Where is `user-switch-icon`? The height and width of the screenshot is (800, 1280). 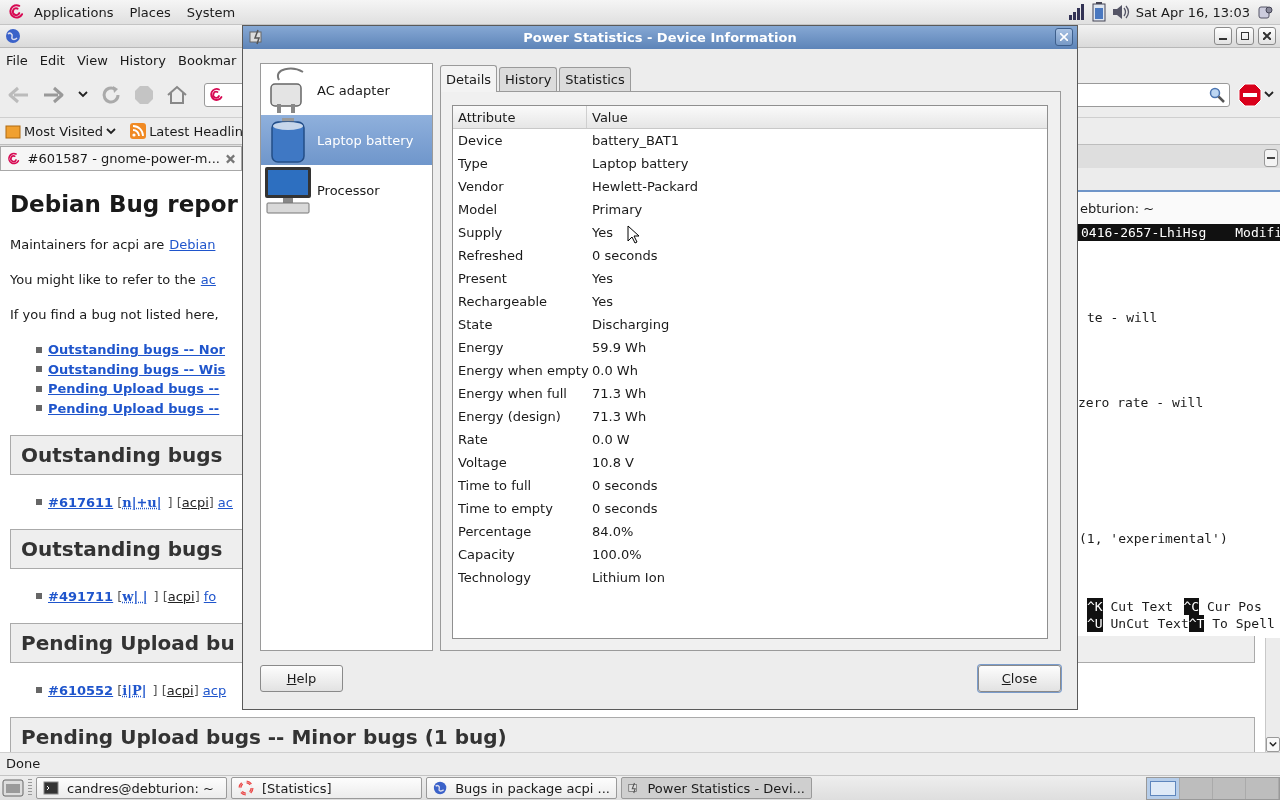
user-switch-icon is located at coordinates (1266, 12).